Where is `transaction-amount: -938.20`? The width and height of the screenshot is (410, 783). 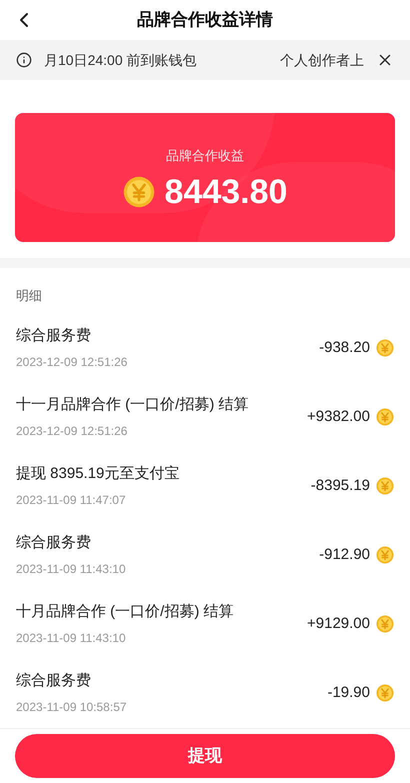 transaction-amount: -938.20 is located at coordinates (344, 348).